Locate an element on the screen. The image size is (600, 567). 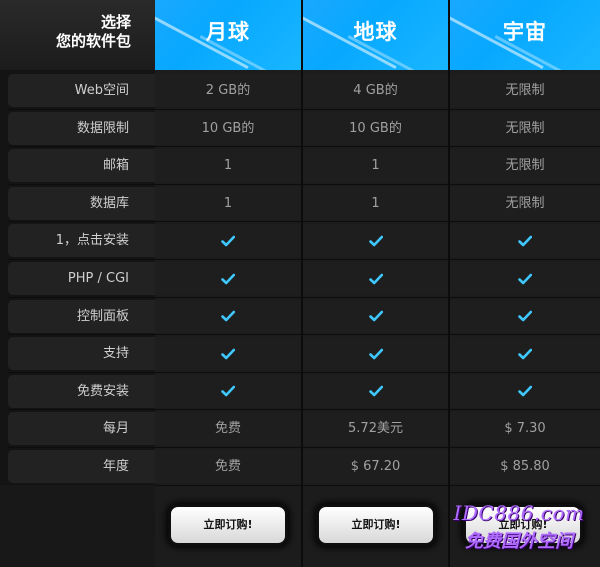
table-row: 1，点击安装 is located at coordinates (300, 241).